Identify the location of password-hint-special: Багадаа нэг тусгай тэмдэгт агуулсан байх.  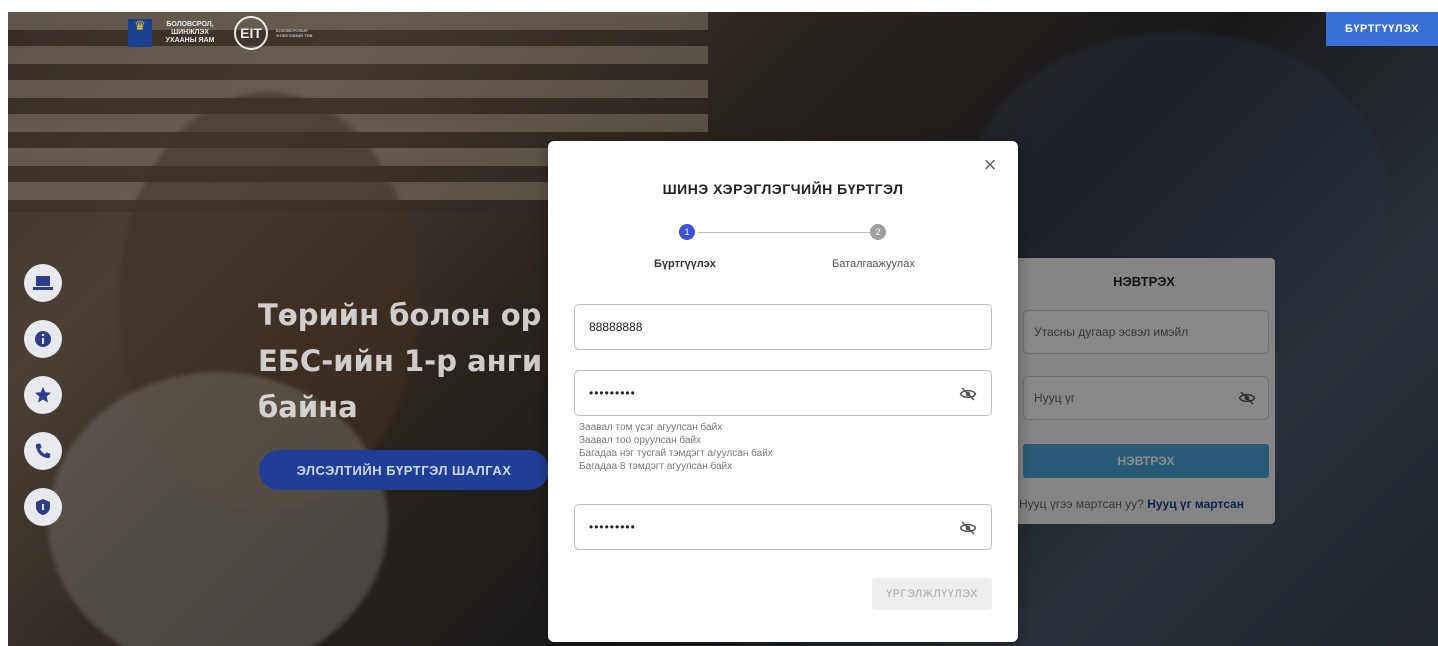
(676, 453).